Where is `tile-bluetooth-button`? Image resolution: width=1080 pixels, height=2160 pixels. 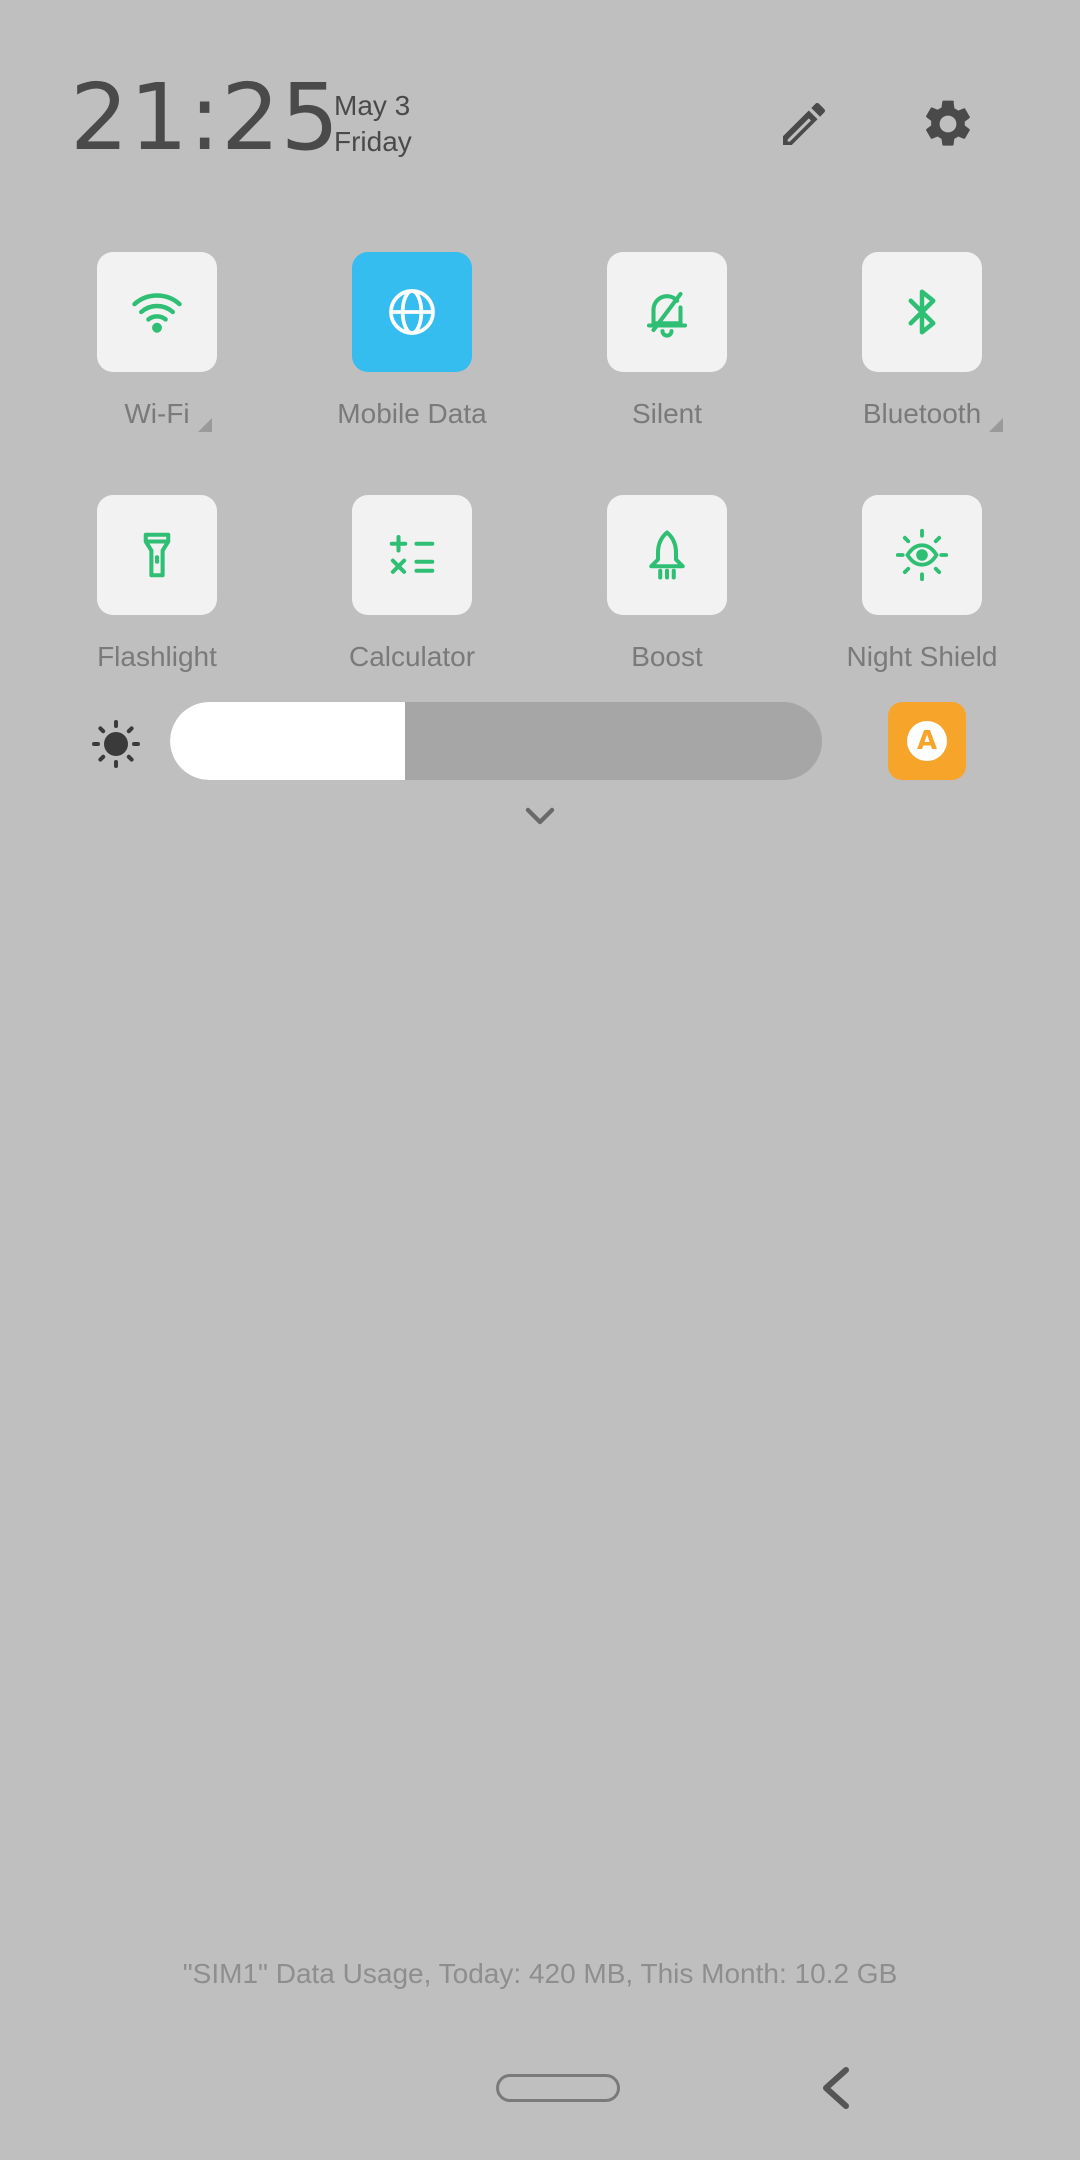 tile-bluetooth-button is located at coordinates (922, 312).